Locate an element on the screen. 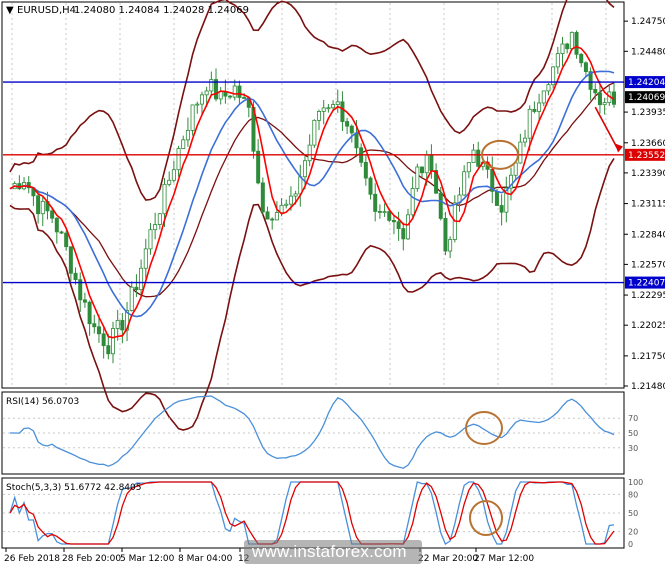 The width and height of the screenshot is (665, 568). stoch-tick-label: 0 is located at coordinates (630, 544).